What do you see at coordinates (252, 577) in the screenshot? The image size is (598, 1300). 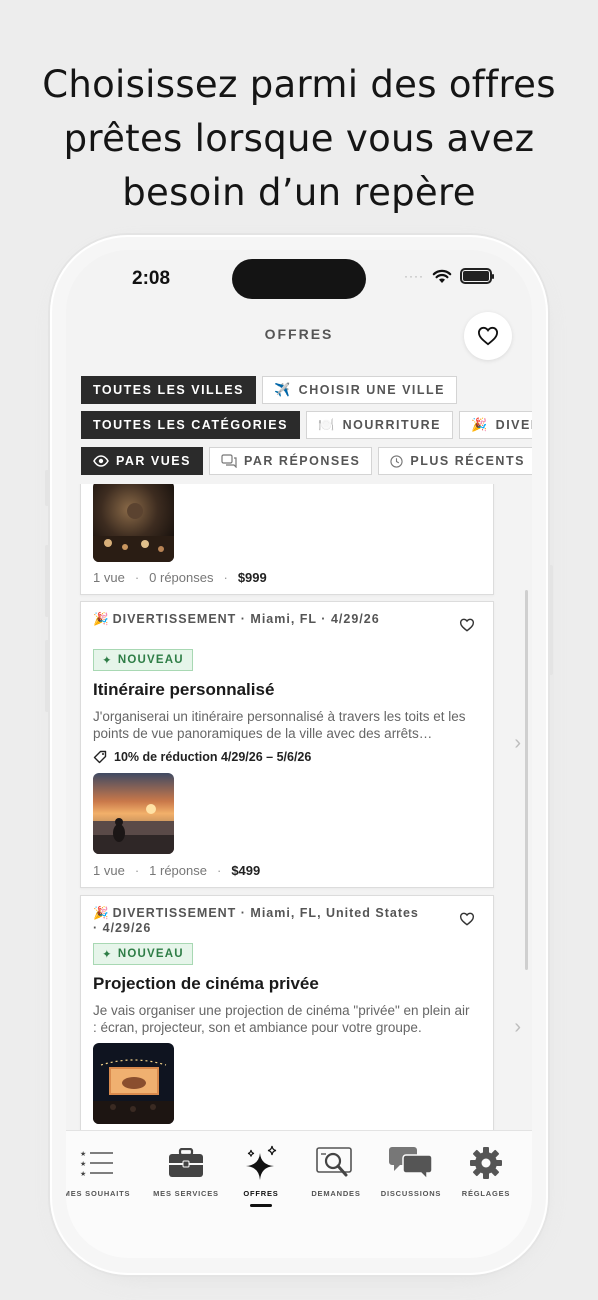 I see `offer-price: $999` at bounding box center [252, 577].